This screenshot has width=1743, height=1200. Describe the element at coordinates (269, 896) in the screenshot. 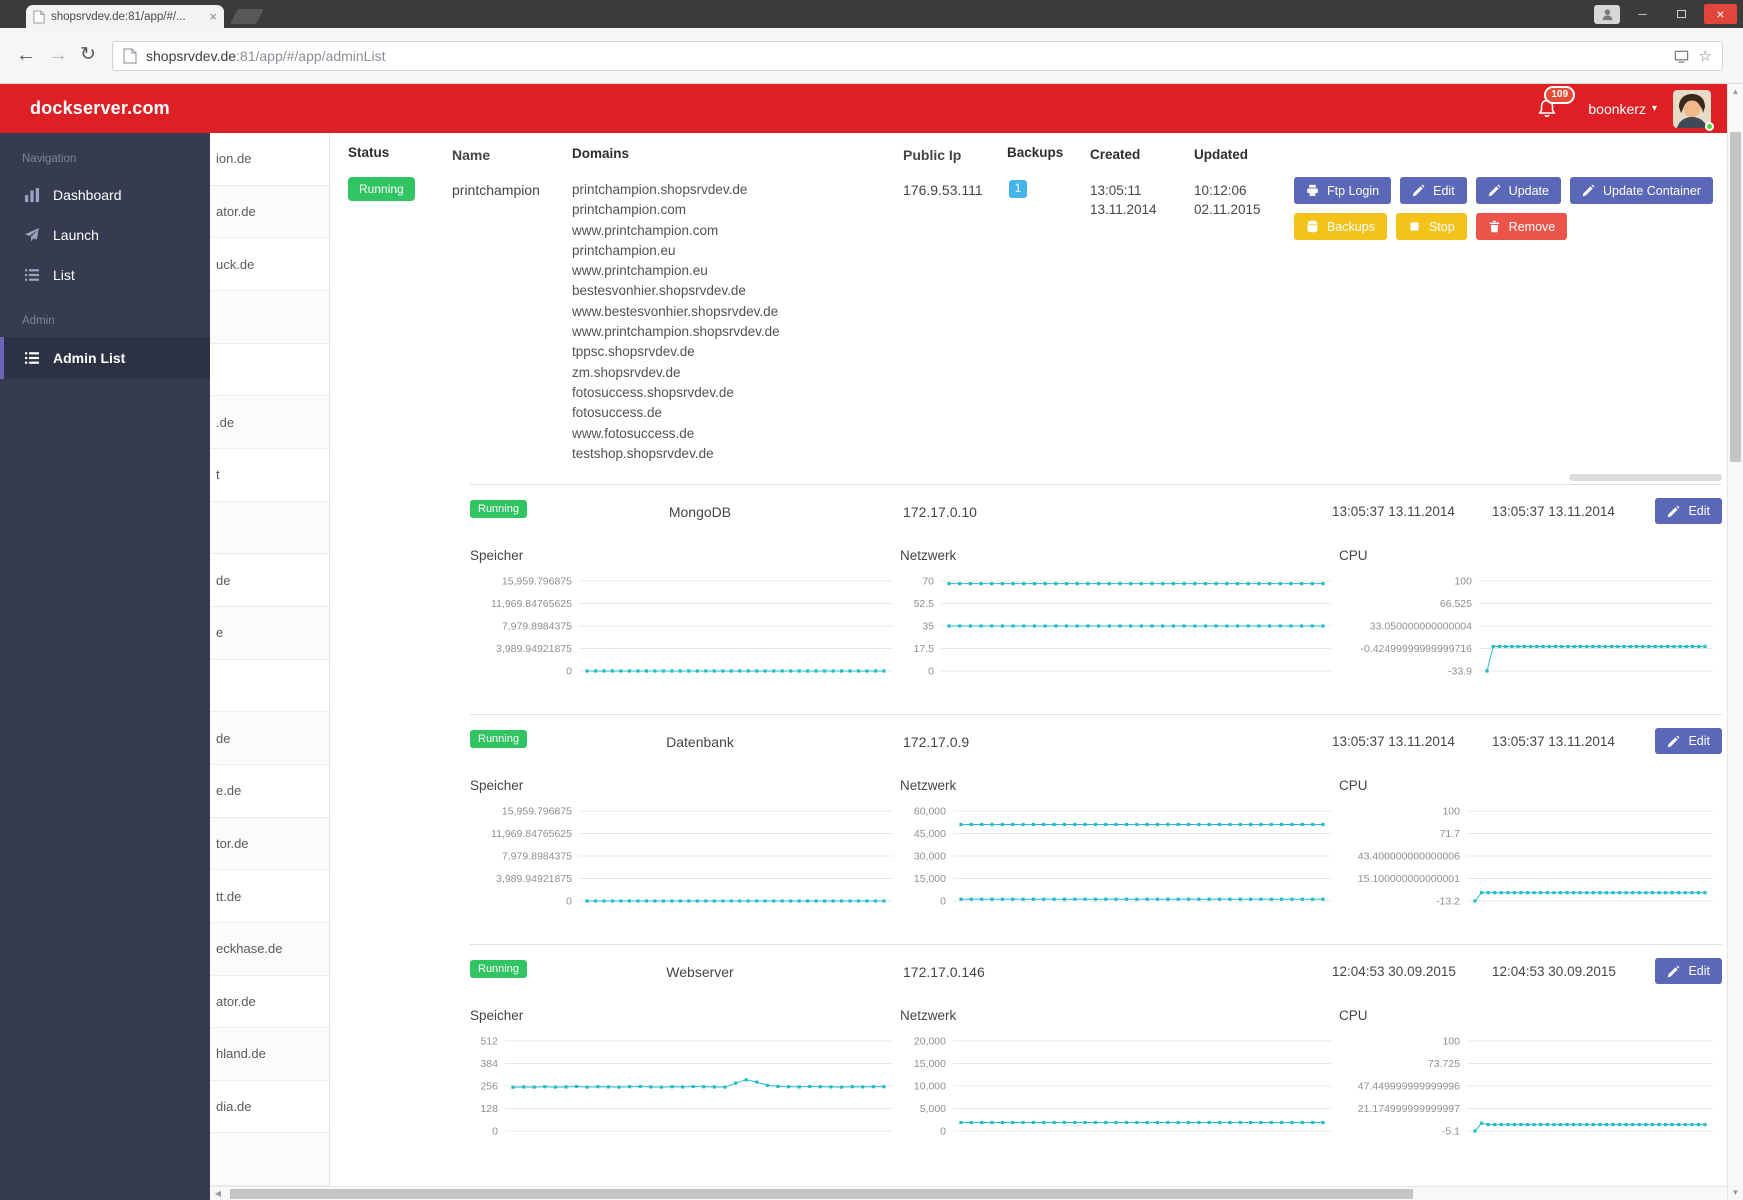

I see `app-list-item: tt.de` at that location.